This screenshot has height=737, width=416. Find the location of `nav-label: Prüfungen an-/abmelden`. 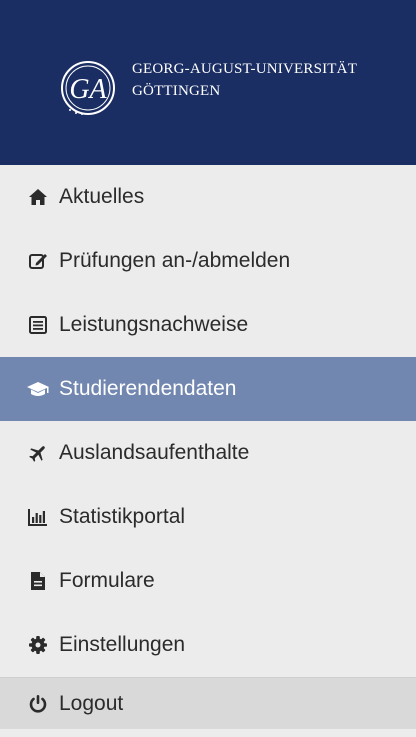

nav-label: Prüfungen an-/abmelden is located at coordinates (175, 260).